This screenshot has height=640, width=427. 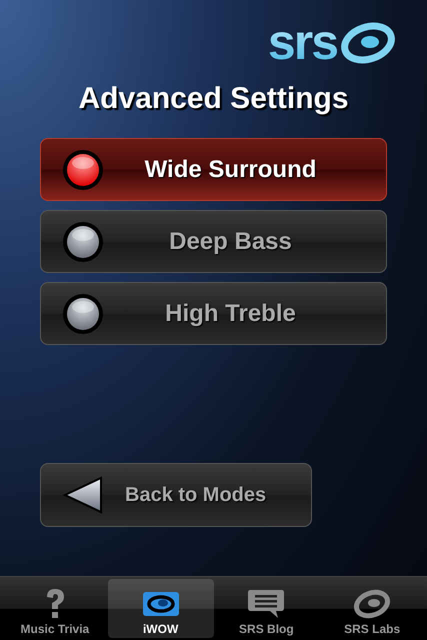 What do you see at coordinates (372, 608) in the screenshot?
I see `tab: SRS Labs` at bounding box center [372, 608].